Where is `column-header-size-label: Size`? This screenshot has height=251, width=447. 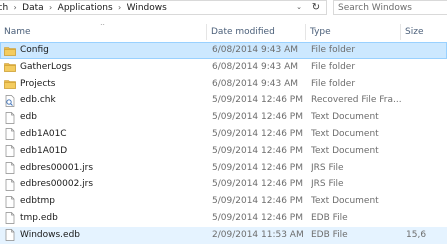 column-header-size-label: Size is located at coordinates (414, 32).